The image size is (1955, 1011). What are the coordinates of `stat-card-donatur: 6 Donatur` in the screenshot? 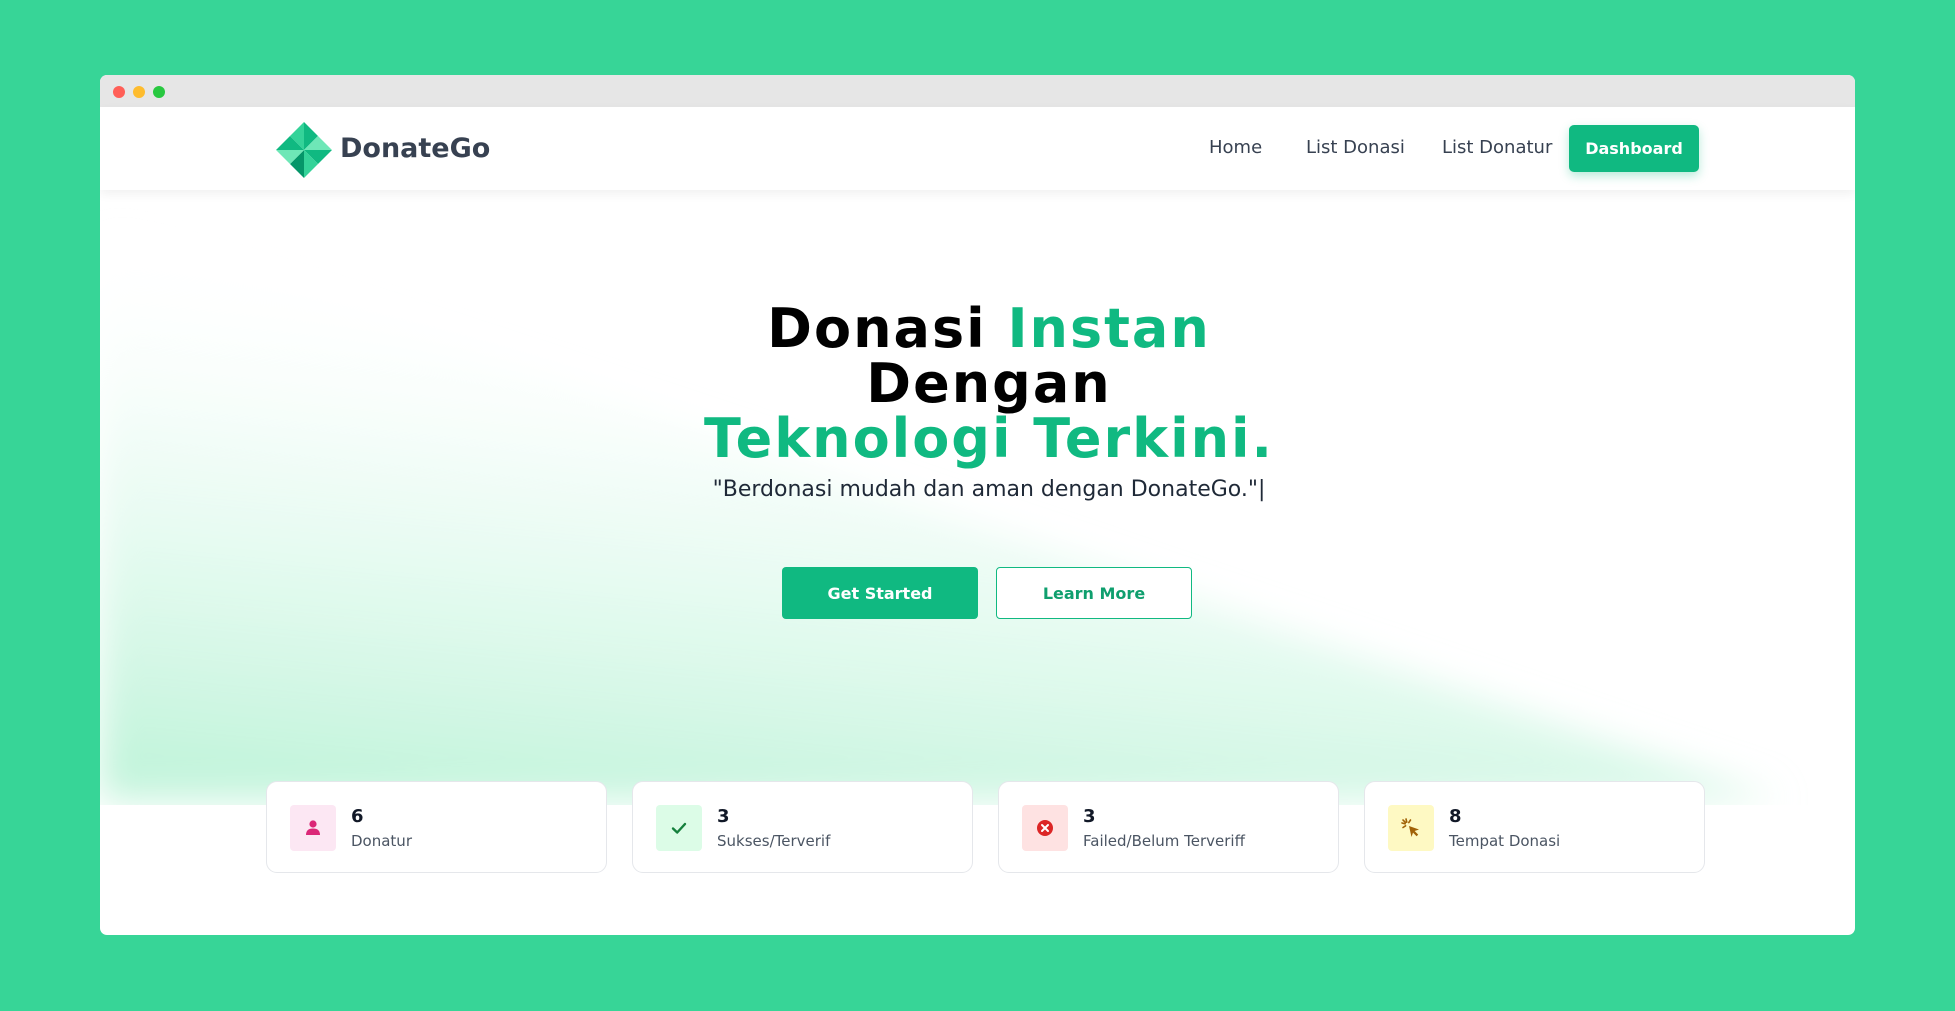 It's located at (436, 827).